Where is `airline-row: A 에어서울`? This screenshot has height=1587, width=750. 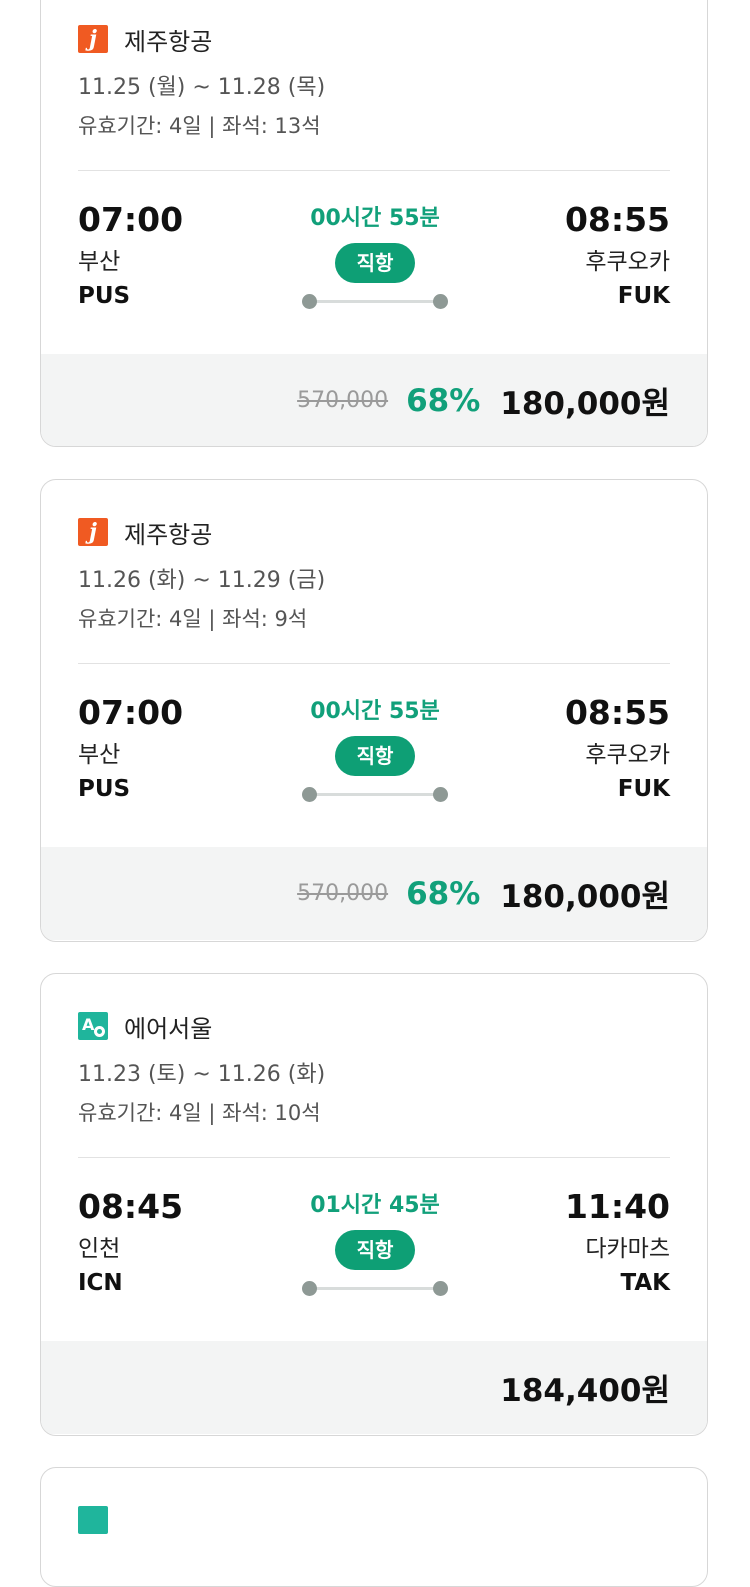 airline-row: A 에어서울 is located at coordinates (374, 1027).